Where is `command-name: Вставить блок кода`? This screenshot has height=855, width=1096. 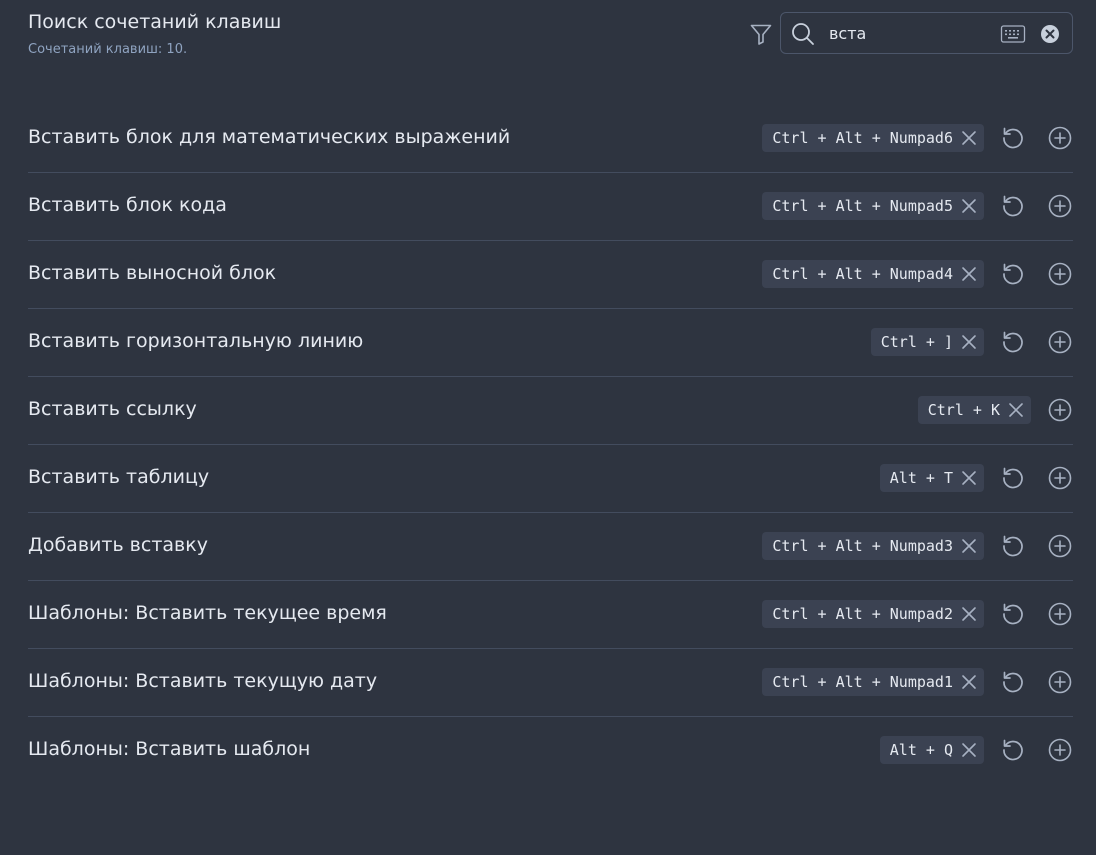 command-name: Вставить блок кода is located at coordinates (127, 205).